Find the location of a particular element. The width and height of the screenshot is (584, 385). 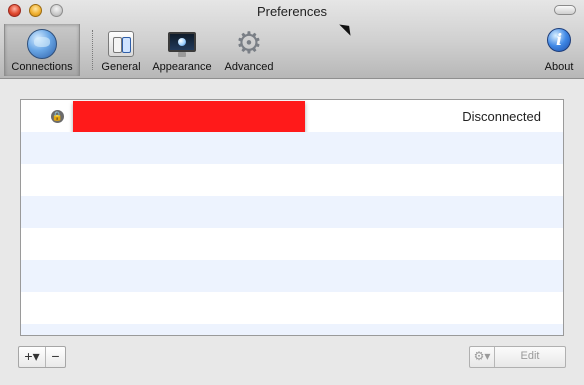

edit-button: Edit is located at coordinates (530, 357).